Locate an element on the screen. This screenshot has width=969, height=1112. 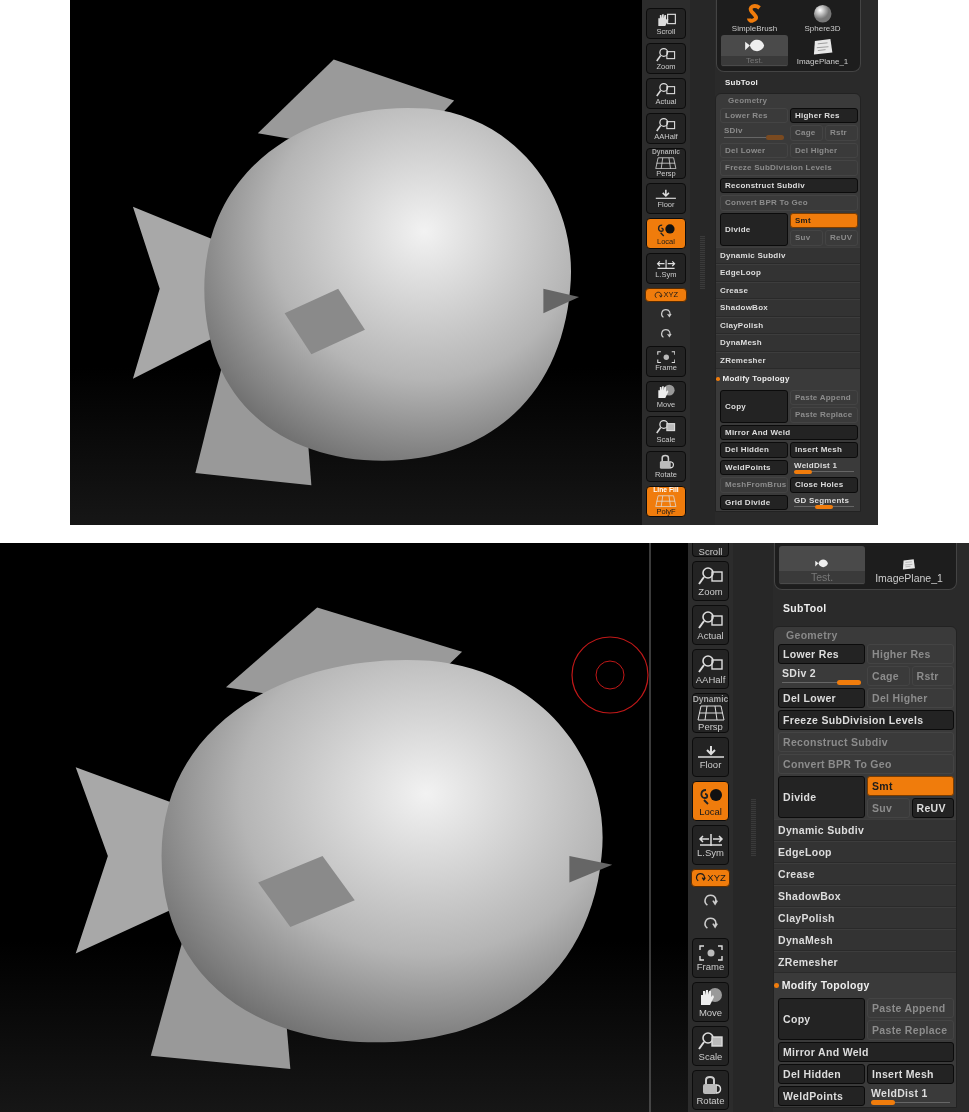
panel-button: Reconstruct Subdiv is located at coordinates (789, 185).